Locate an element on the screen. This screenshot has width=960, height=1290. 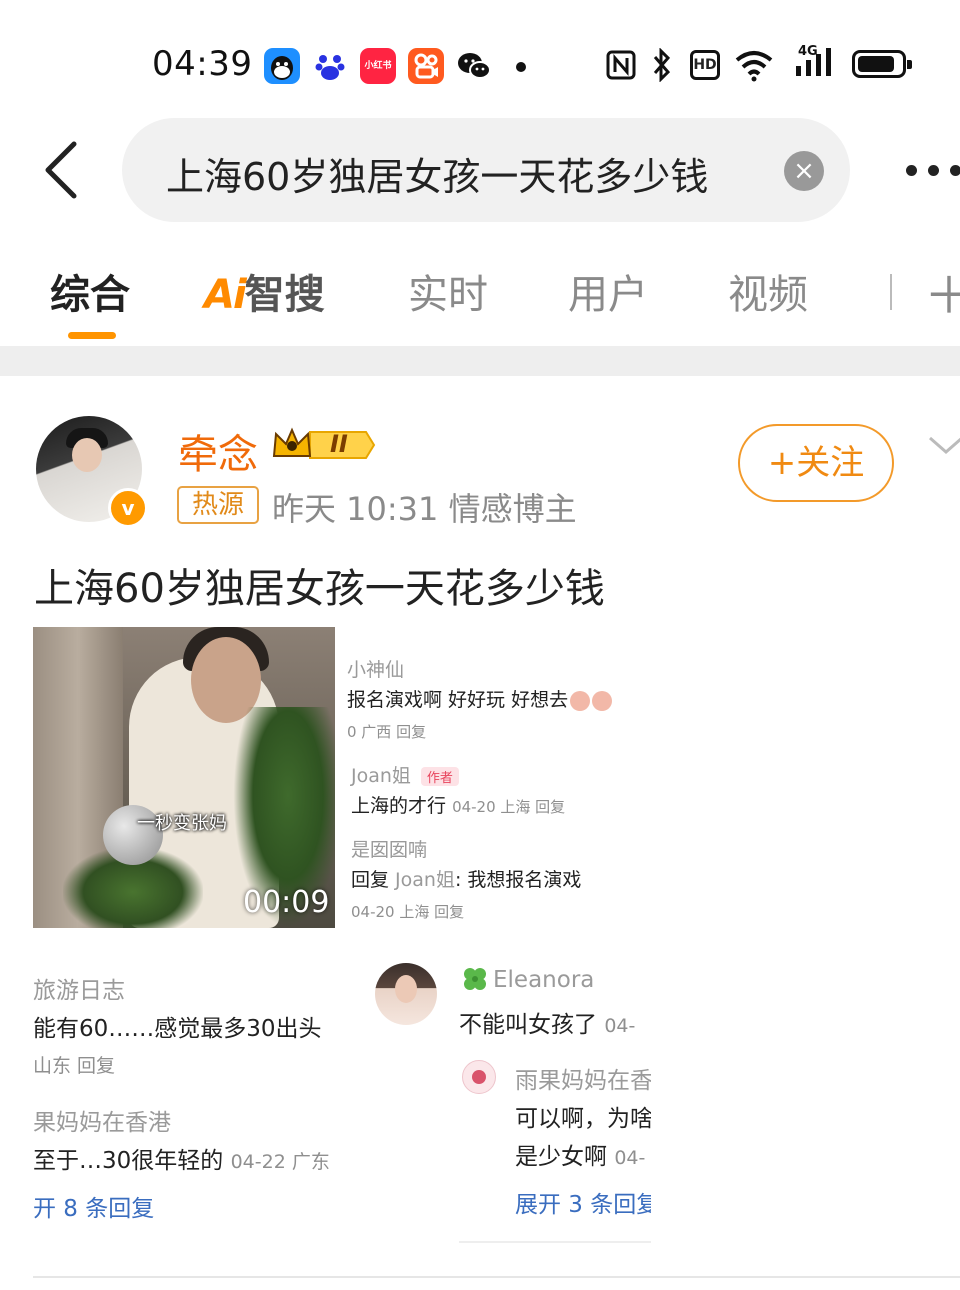
battery-icon is located at coordinates (882, 64).